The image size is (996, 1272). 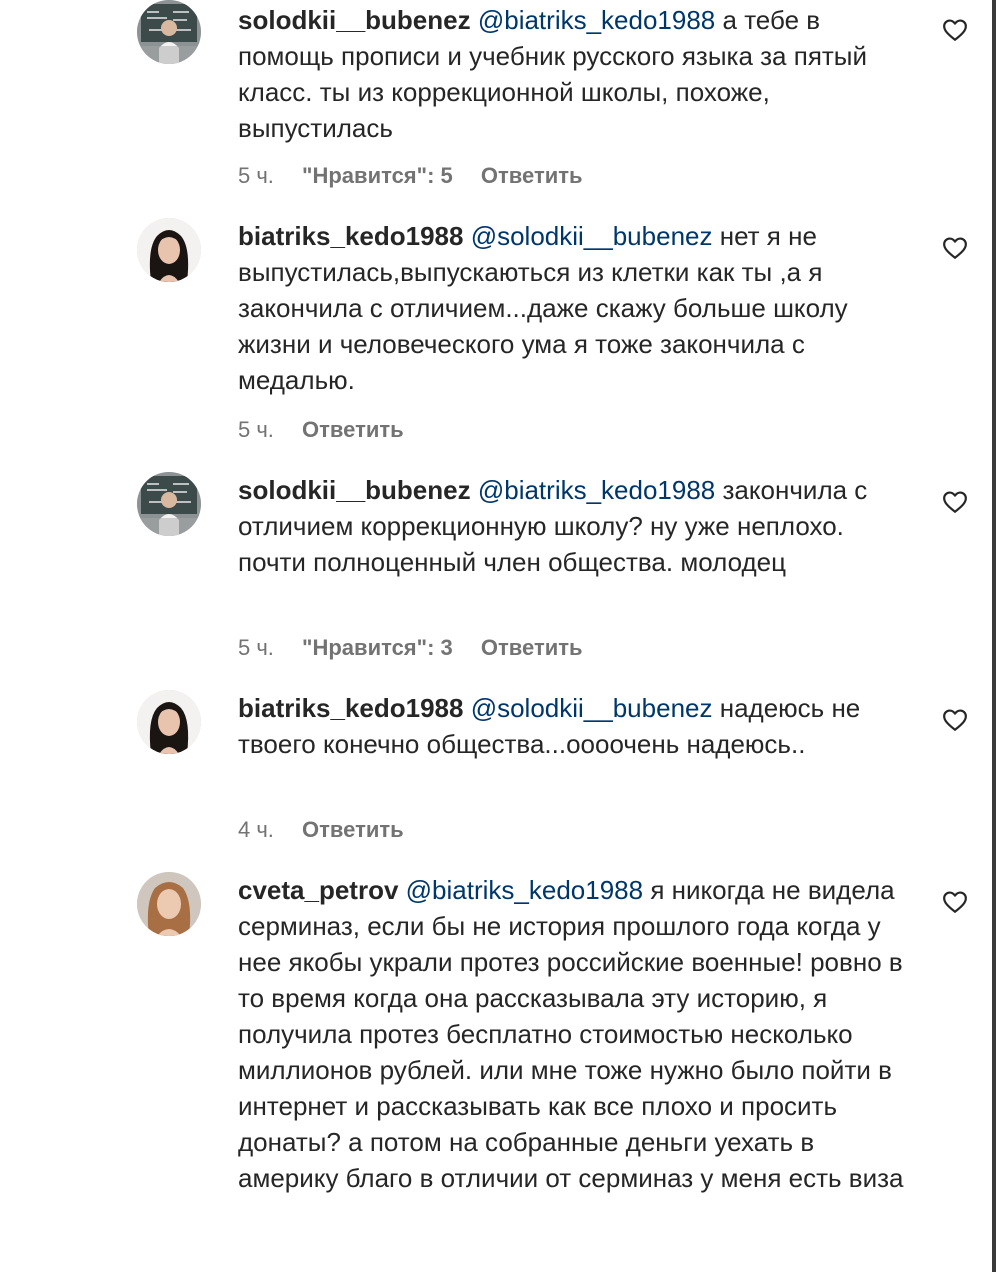 I want to click on avatar-cveta-petrov, so click(x=169, y=904).